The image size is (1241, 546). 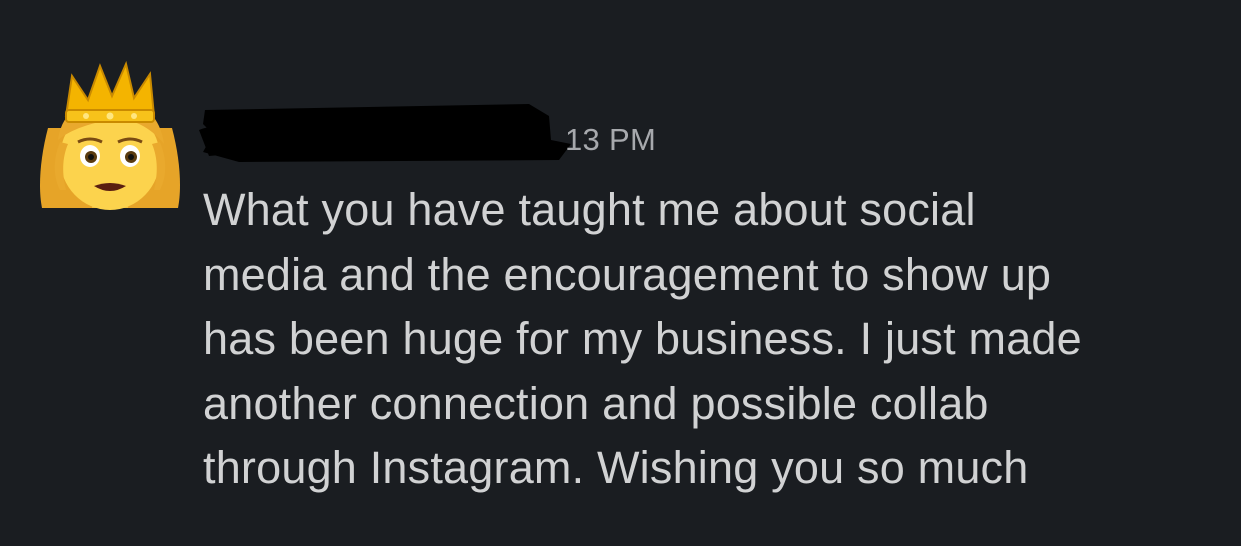 I want to click on message-header: 13 PM, so click(x=716, y=131).